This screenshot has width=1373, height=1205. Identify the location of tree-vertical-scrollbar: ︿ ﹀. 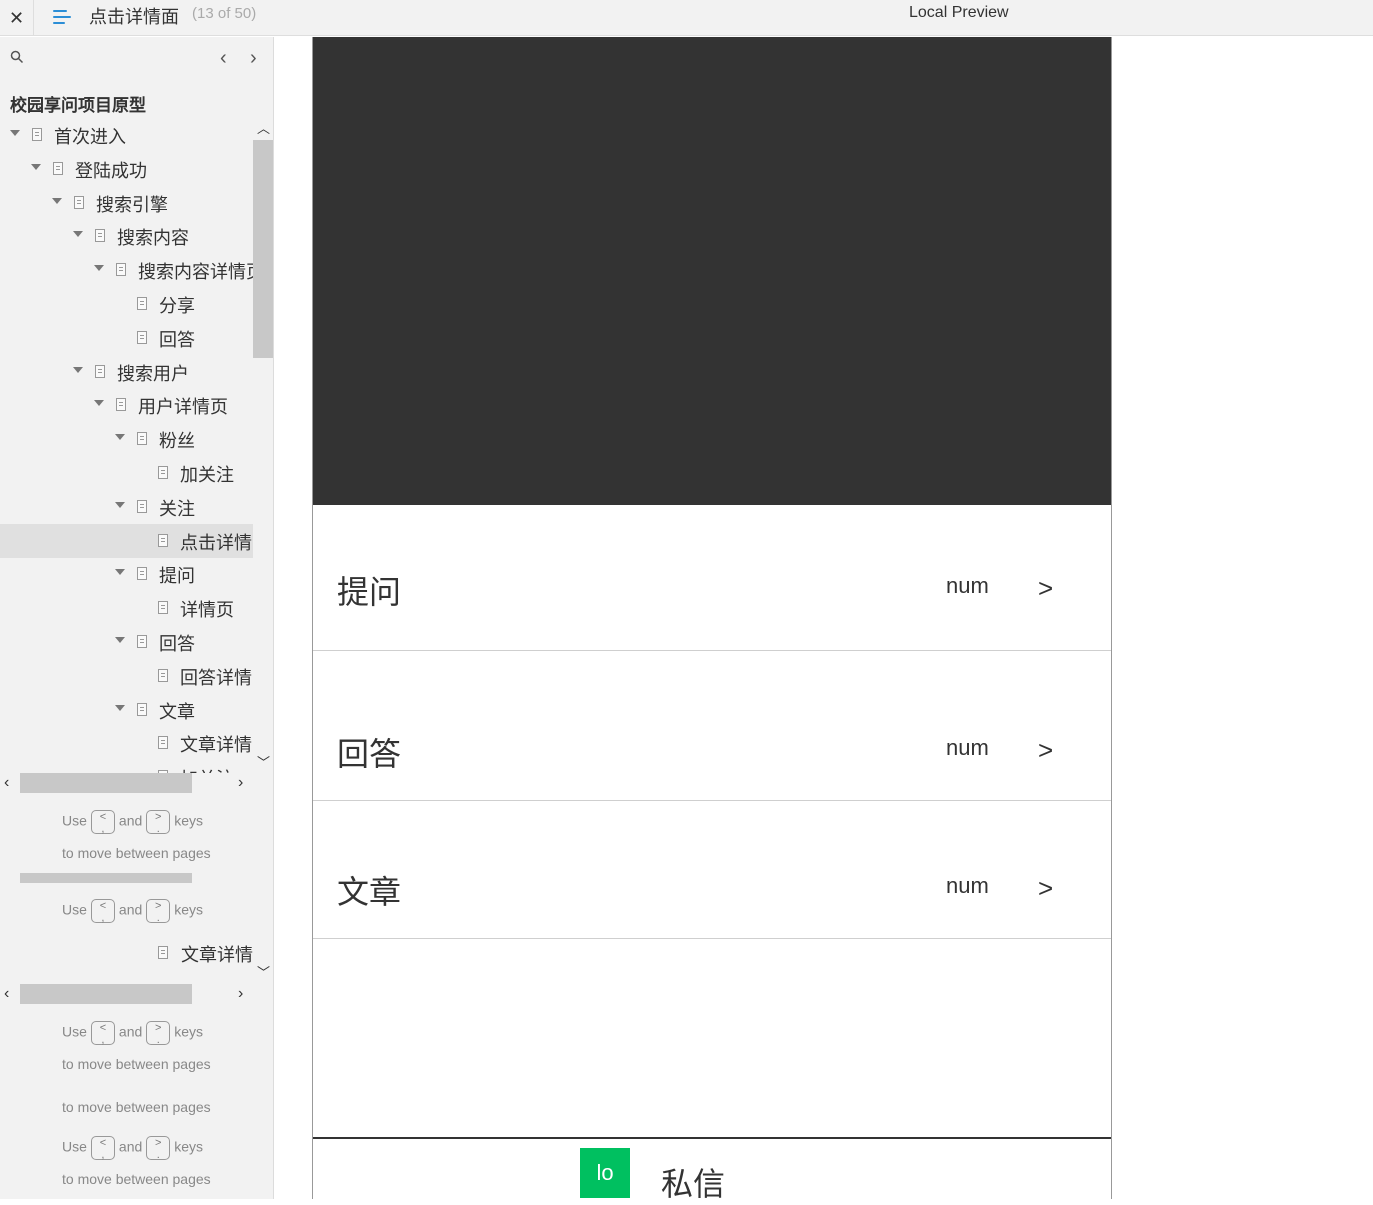
(263, 445).